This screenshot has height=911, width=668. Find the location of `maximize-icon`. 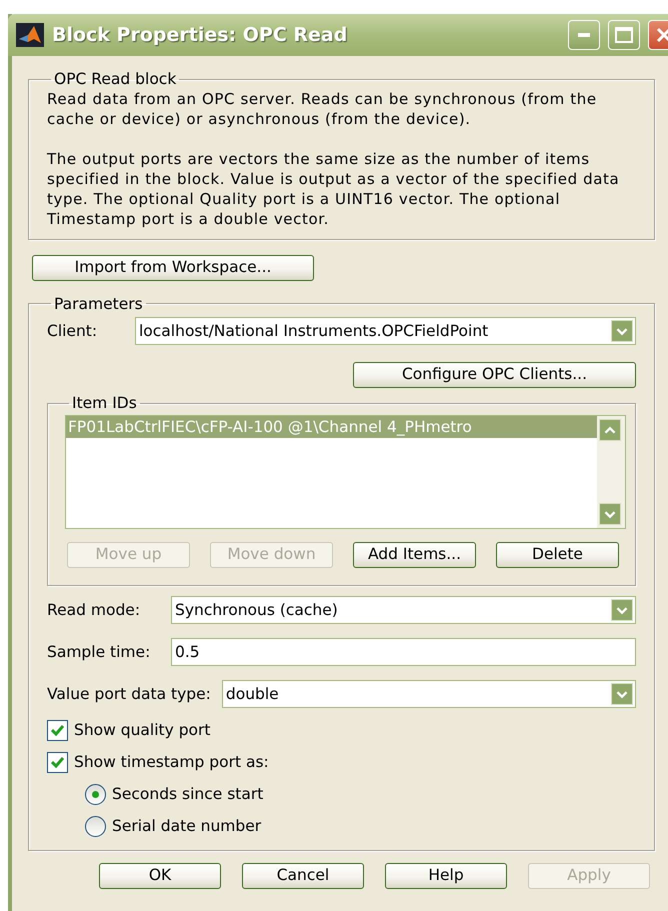

maximize-icon is located at coordinates (624, 35).